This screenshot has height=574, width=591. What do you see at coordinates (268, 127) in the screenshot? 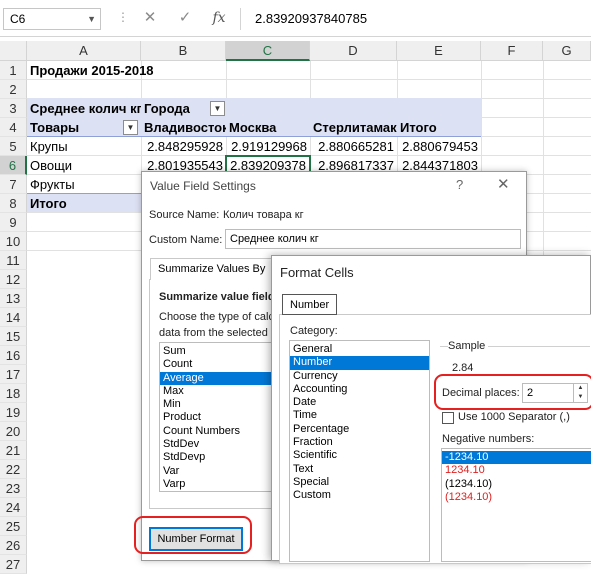
I see `city-header: Москва` at bounding box center [268, 127].